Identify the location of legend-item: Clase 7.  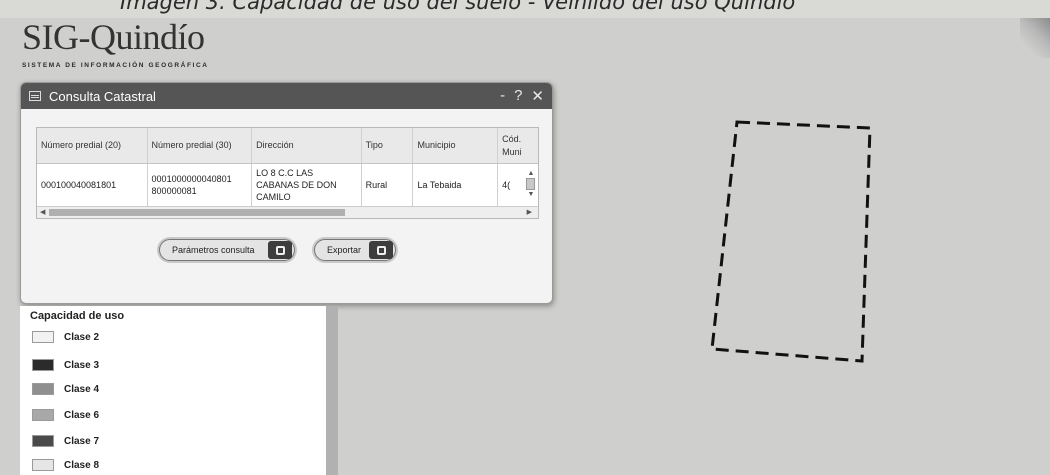
(65, 441).